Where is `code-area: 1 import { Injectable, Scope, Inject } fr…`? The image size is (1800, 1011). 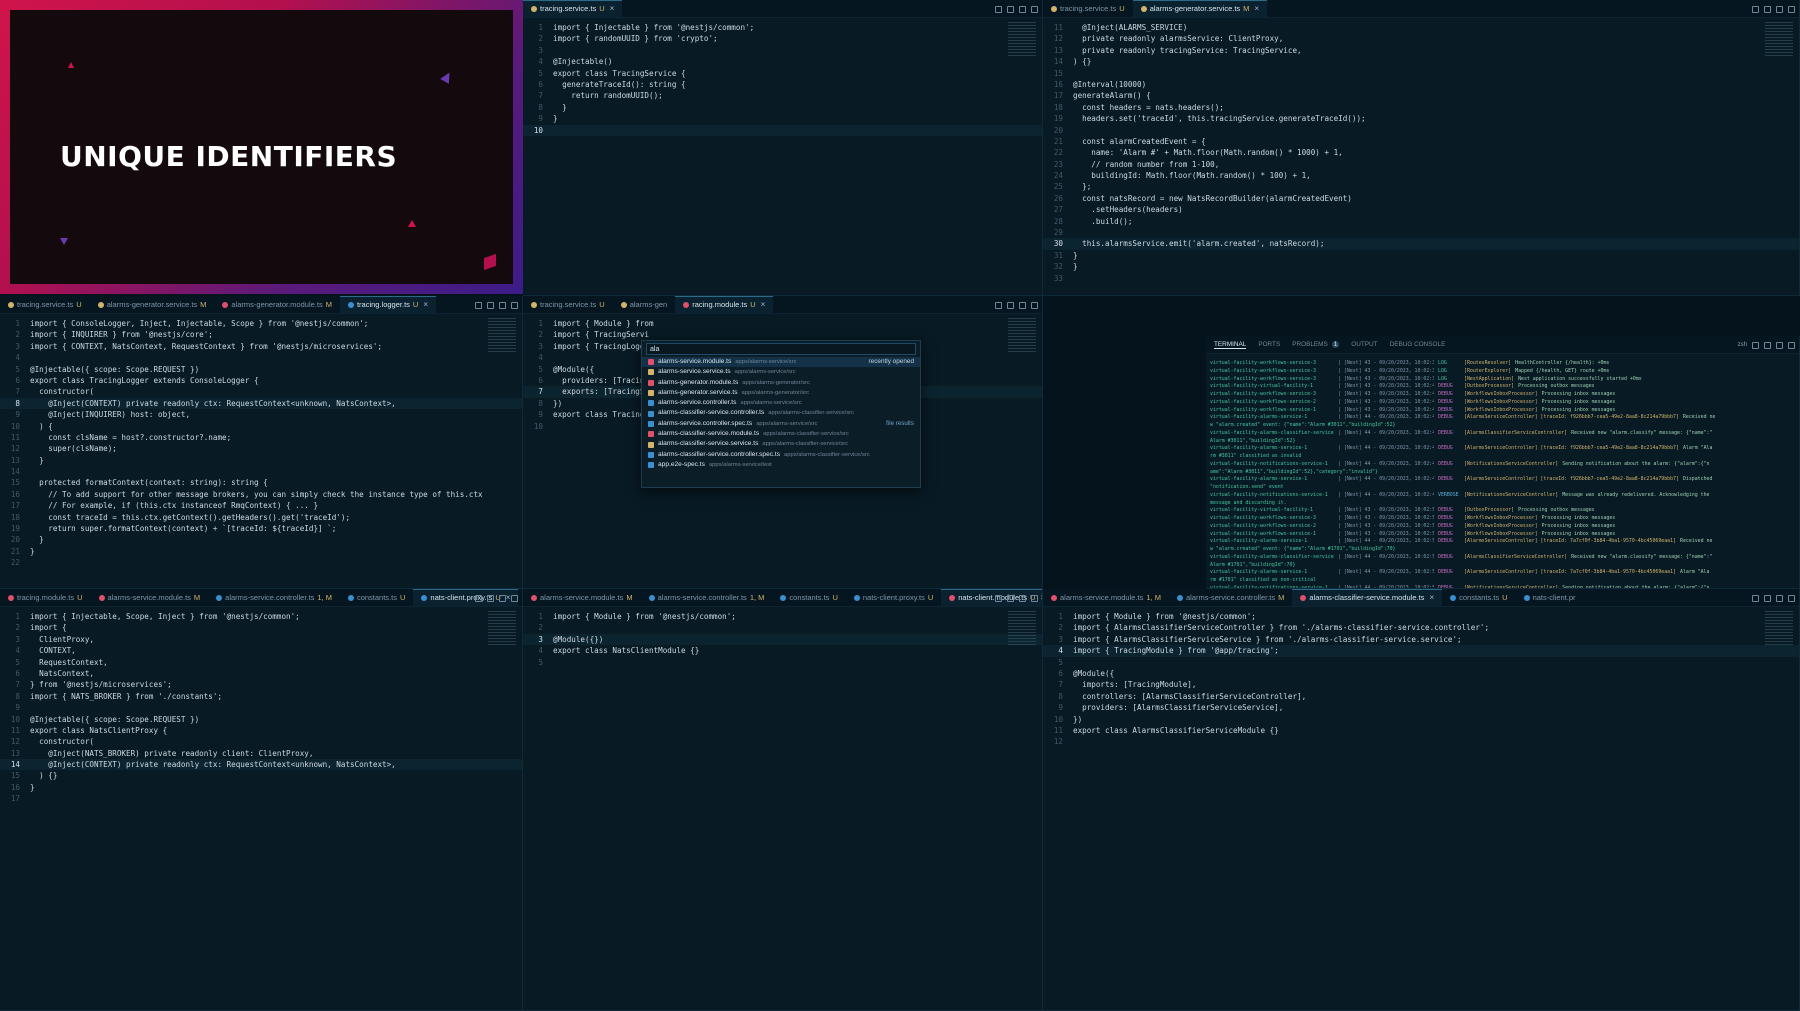
code-area: 1 import { Injectable, Scope, Inject } fr… is located at coordinates (261, 809).